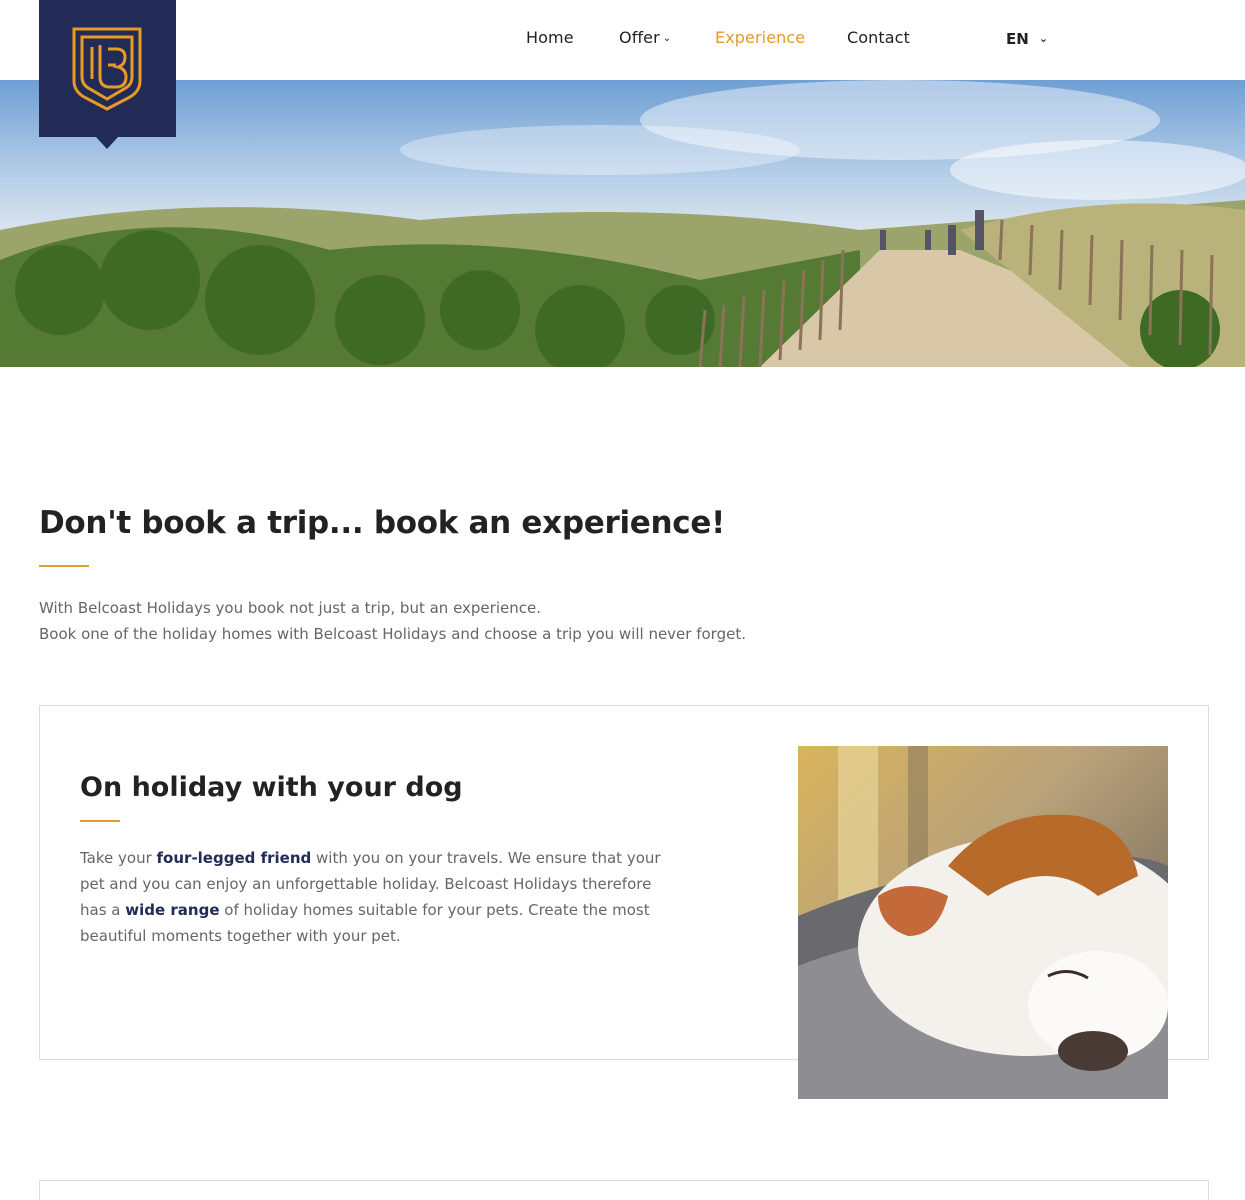  I want to click on card-bold-four-legged: four-legged friend, so click(234, 858).